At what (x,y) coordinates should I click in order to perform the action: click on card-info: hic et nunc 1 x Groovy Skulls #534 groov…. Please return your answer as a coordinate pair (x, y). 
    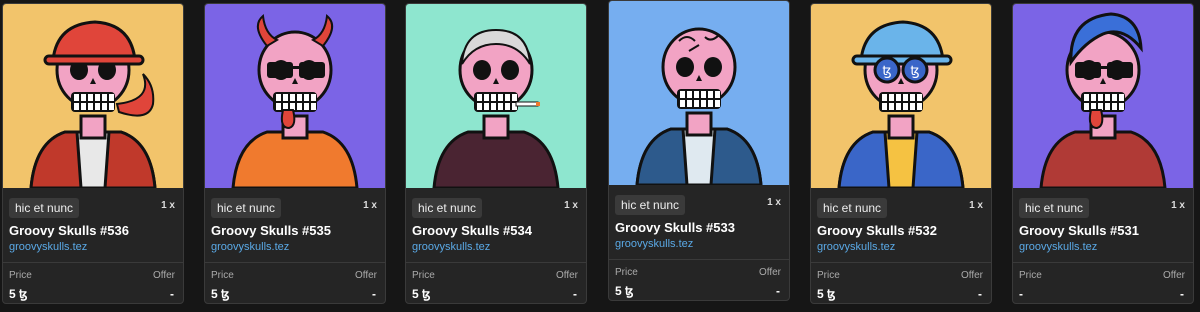
    Looking at the image, I should click on (496, 245).